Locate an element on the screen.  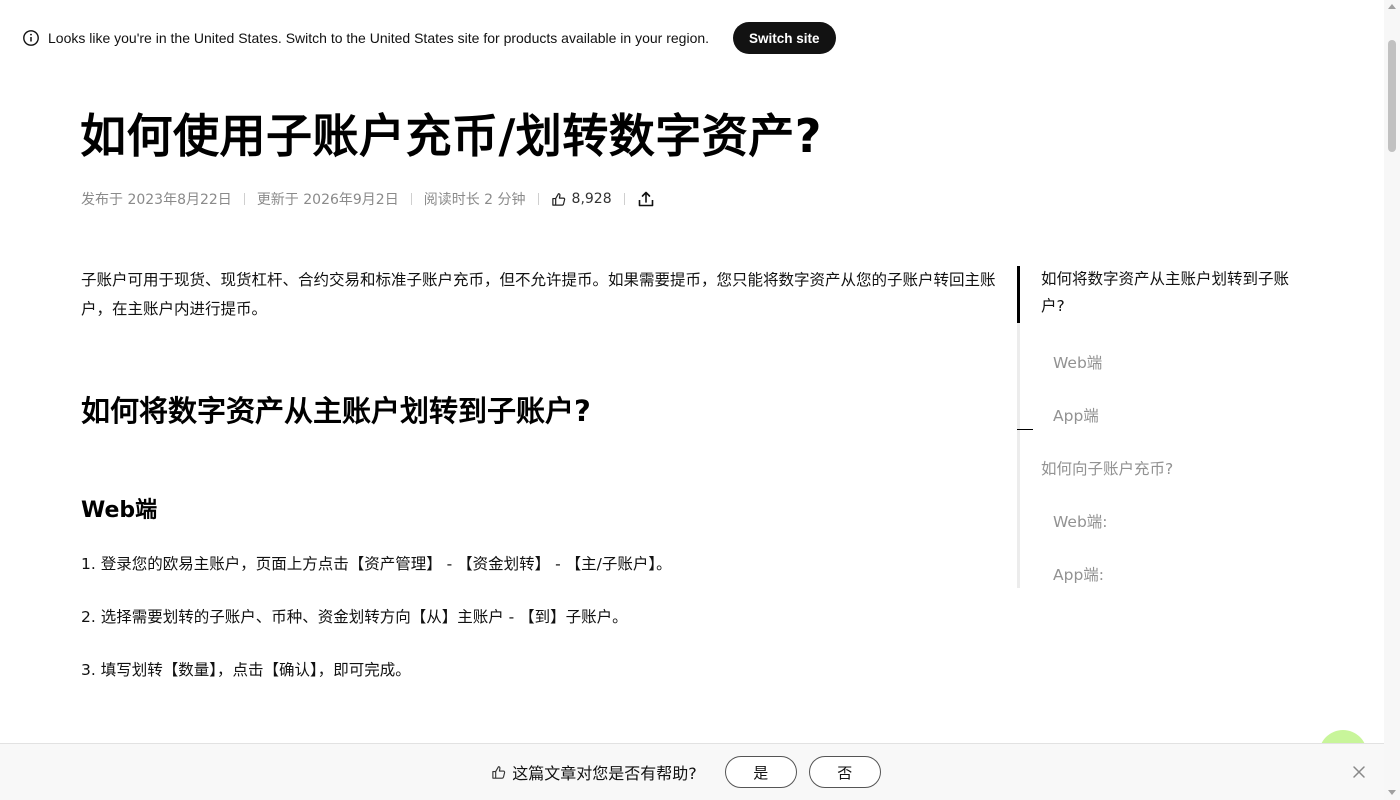
feedback-no-button: 否 is located at coordinates (844, 772).